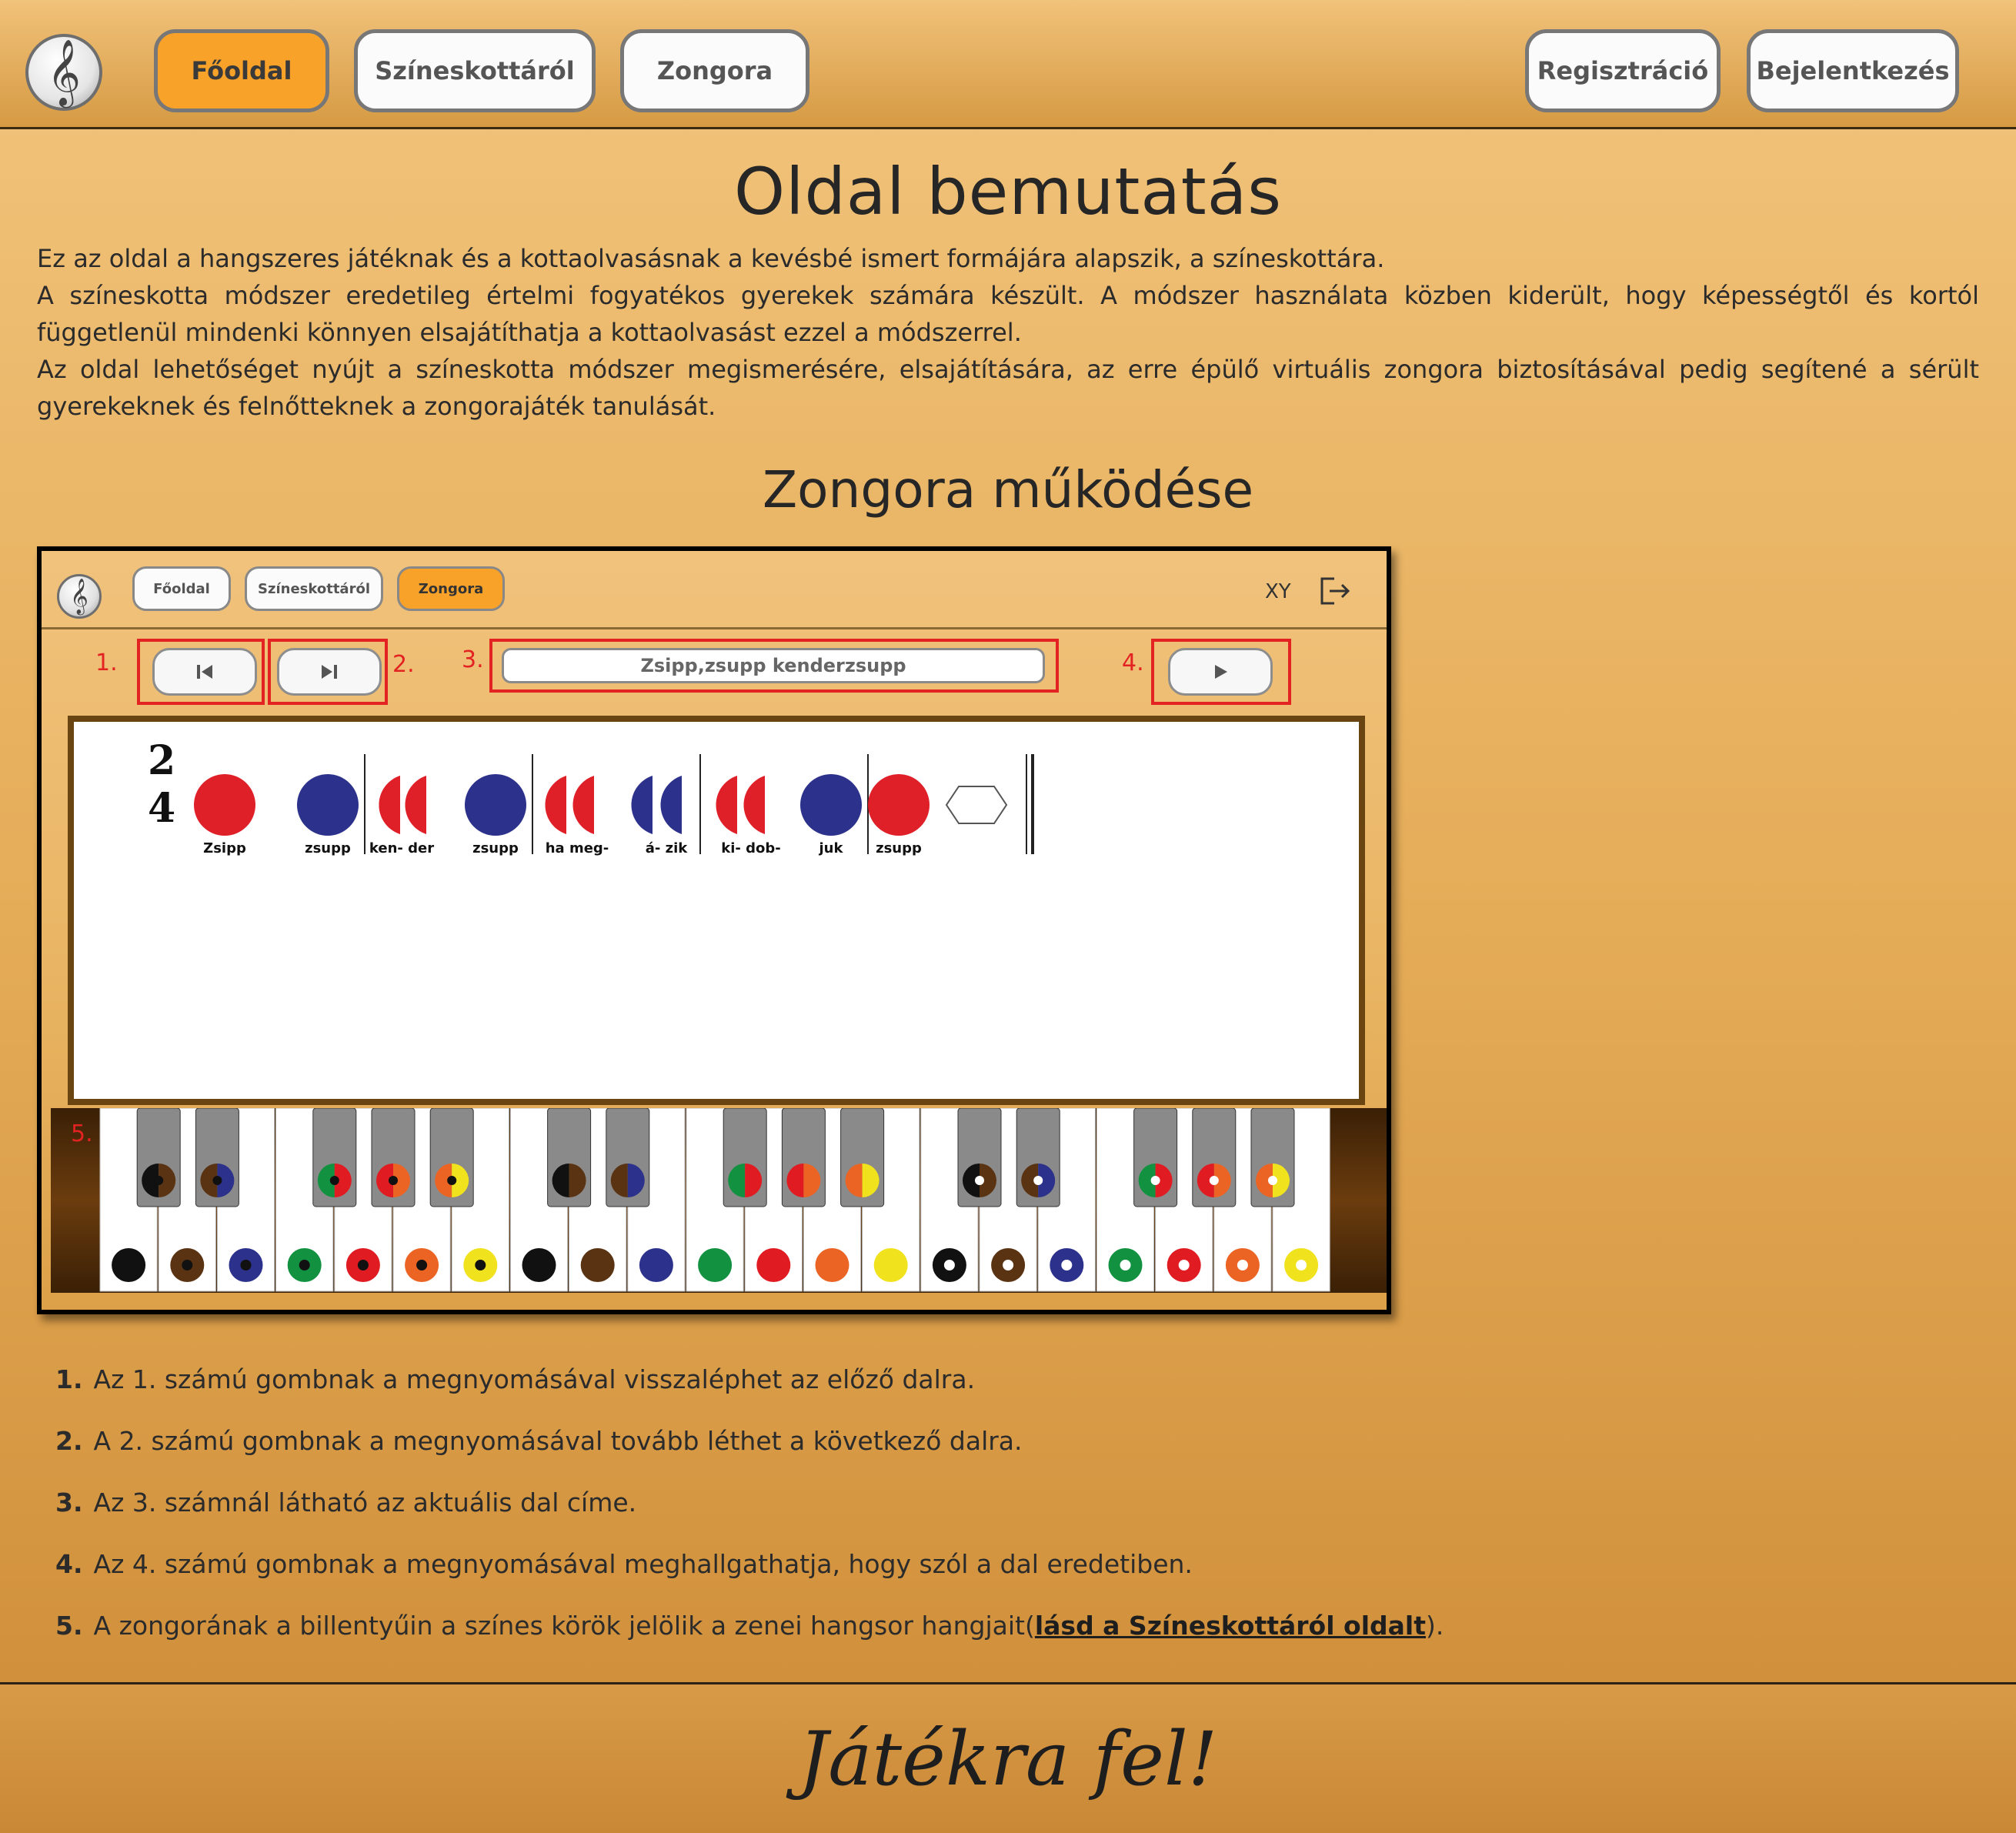  Describe the element at coordinates (714, 70) in the screenshot. I see `nav-piano-button: Zongora` at that location.